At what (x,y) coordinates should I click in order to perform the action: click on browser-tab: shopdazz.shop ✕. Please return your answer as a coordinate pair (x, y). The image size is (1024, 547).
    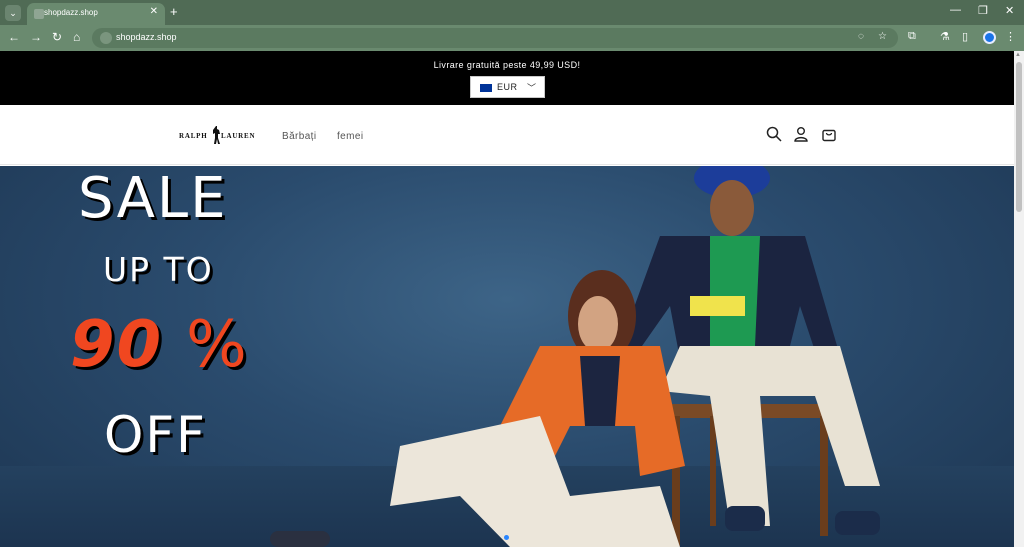
    Looking at the image, I should click on (96, 14).